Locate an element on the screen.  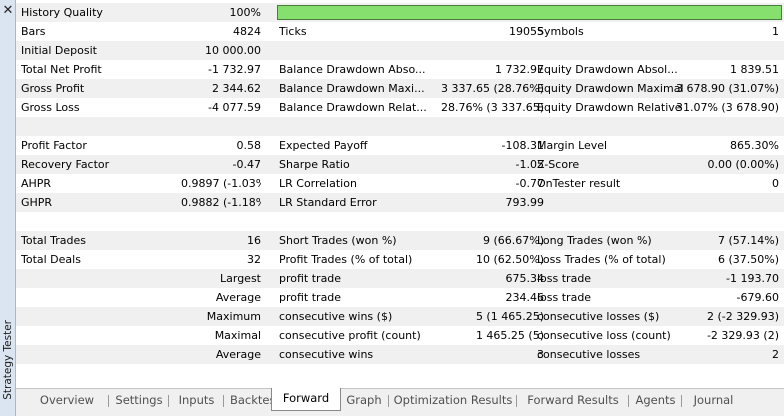
metric-label: LR Correlation is located at coordinates (318, 183).